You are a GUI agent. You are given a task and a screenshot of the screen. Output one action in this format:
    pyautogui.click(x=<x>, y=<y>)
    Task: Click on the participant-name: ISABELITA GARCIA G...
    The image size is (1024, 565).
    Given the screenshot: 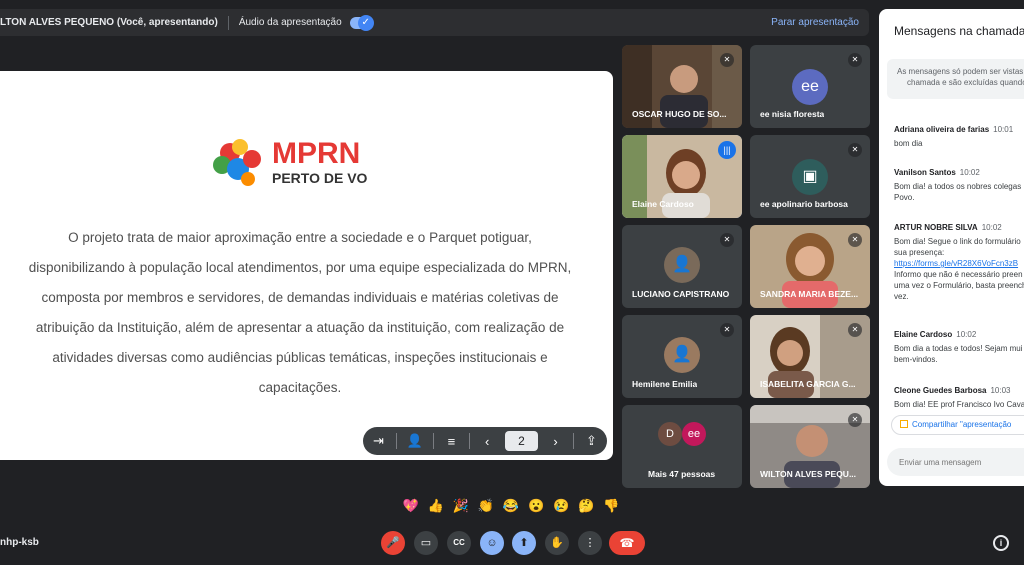 What is the action you would take?
    pyautogui.click(x=808, y=384)
    